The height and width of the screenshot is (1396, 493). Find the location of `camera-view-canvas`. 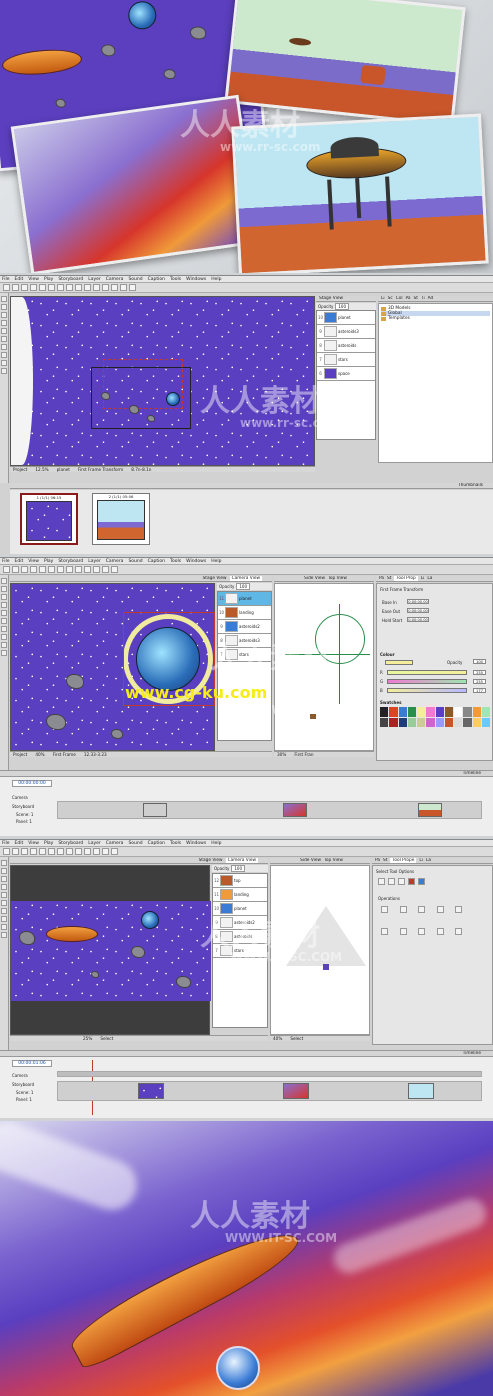

camera-view-canvas is located at coordinates (110, 950).